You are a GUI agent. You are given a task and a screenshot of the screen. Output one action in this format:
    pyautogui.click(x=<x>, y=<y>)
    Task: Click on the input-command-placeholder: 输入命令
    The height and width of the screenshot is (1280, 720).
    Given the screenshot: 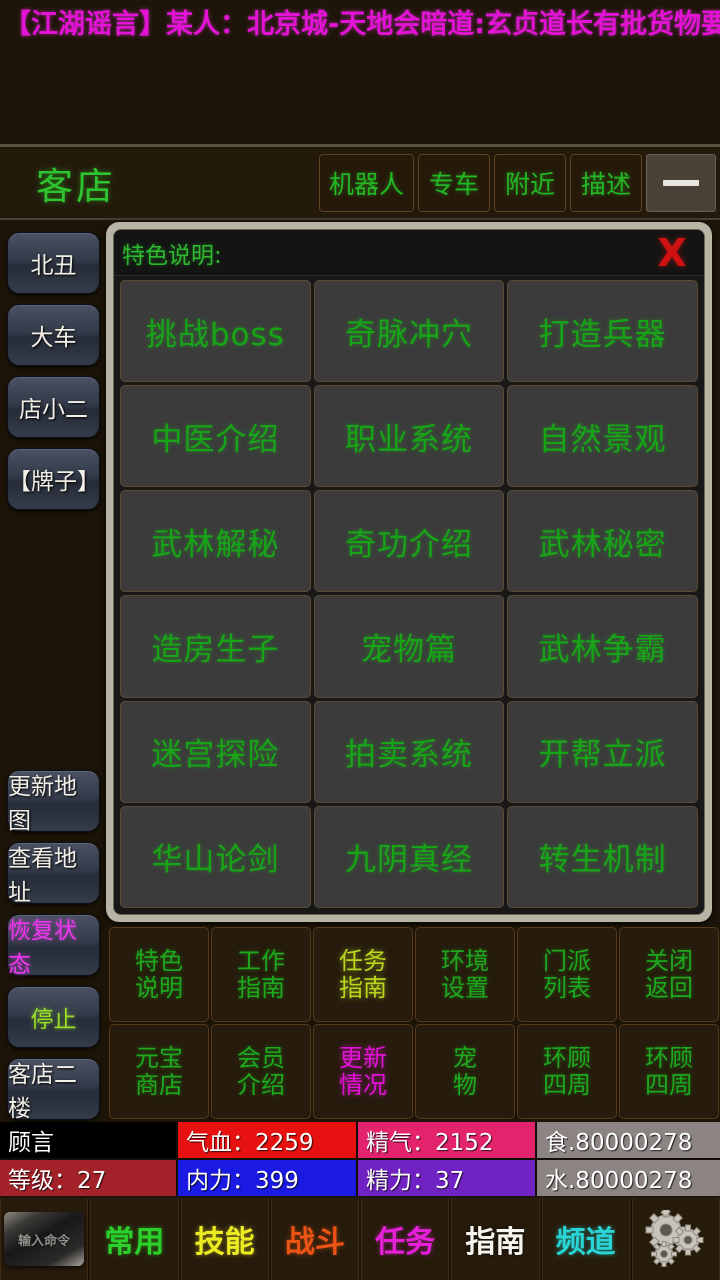 What is the action you would take?
    pyautogui.click(x=44, y=1241)
    